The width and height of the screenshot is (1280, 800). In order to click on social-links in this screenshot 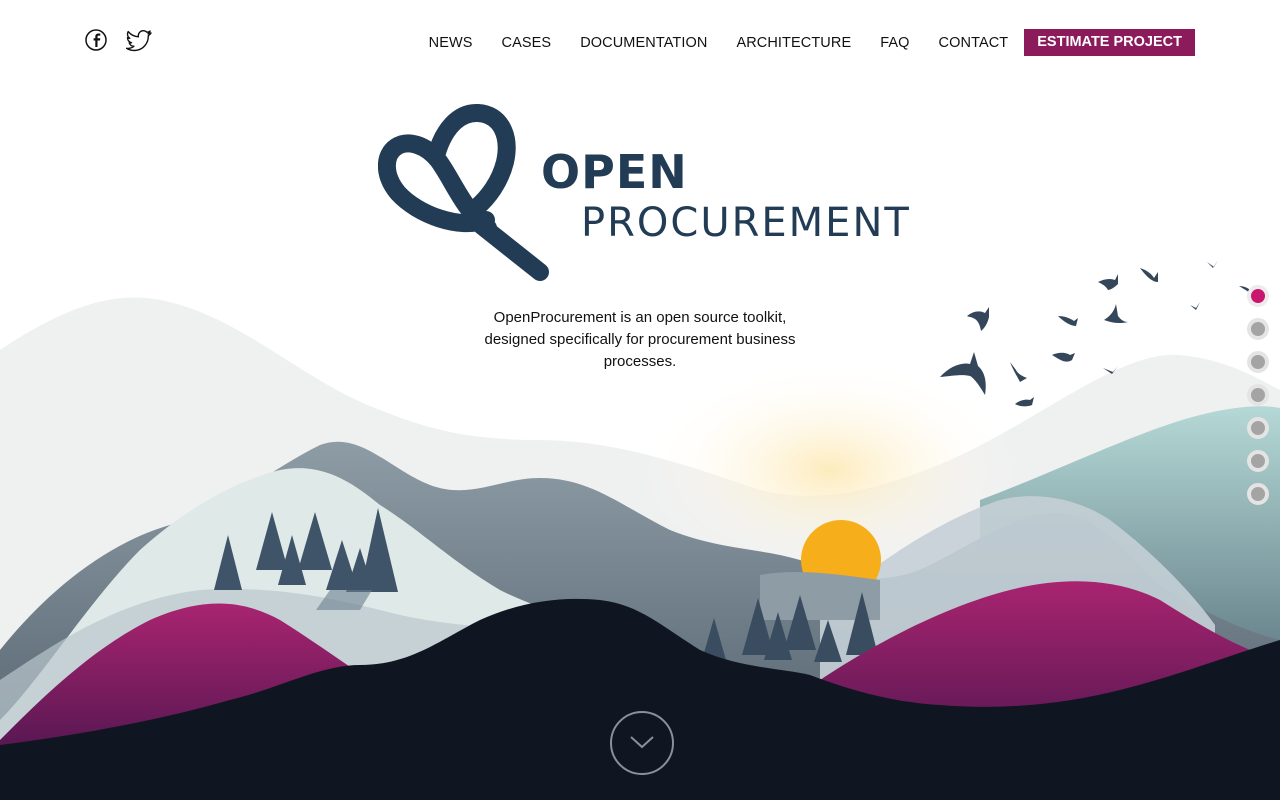, I will do `click(119, 41)`.